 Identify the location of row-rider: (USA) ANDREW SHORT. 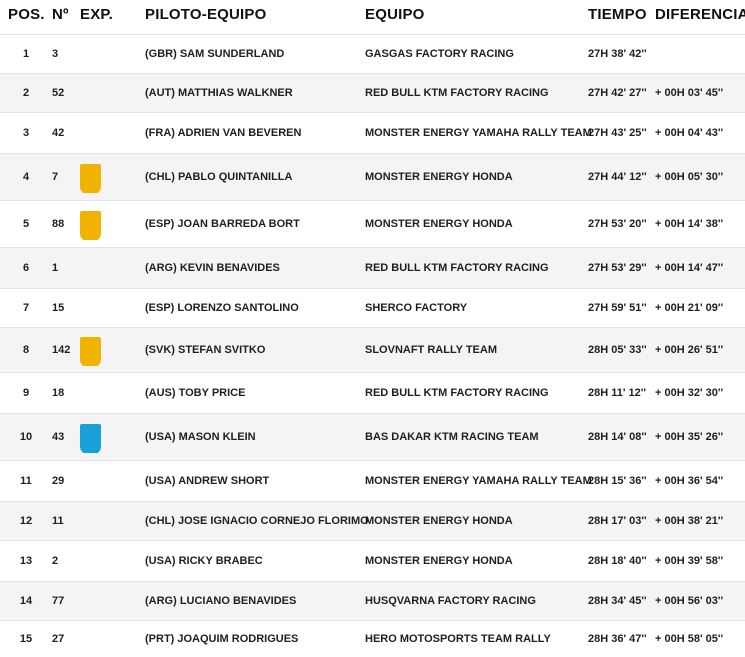
(207, 481).